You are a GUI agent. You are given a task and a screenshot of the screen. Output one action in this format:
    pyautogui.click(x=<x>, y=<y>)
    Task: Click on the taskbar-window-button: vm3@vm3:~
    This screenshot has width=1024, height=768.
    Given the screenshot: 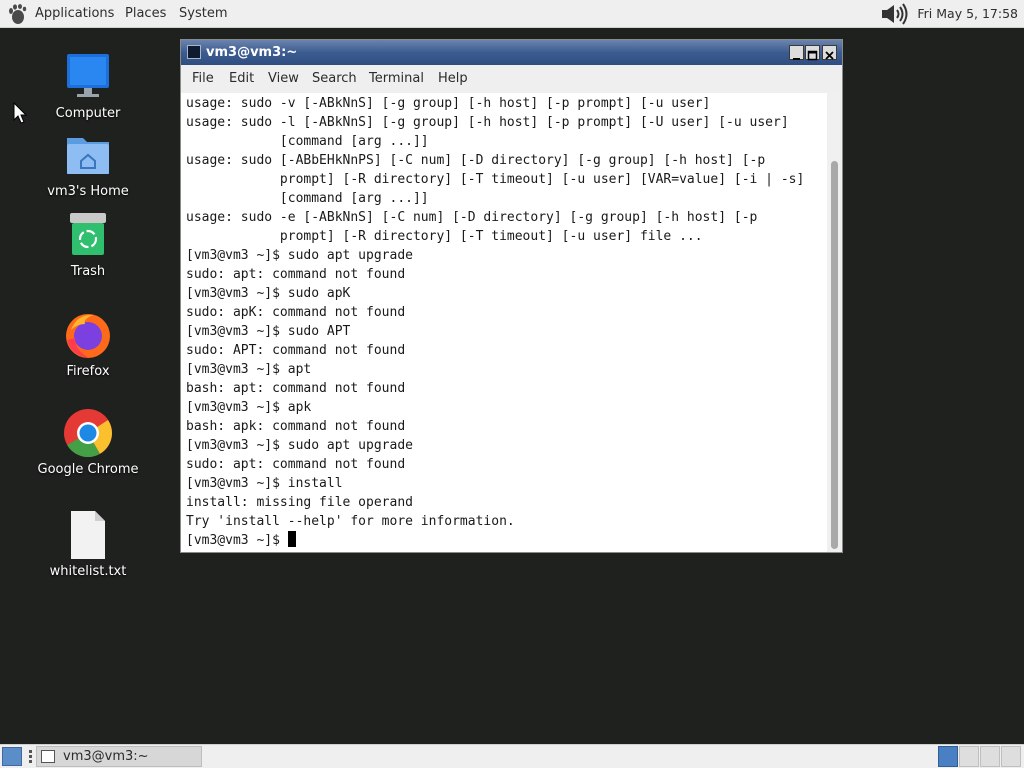 What is the action you would take?
    pyautogui.click(x=119, y=756)
    